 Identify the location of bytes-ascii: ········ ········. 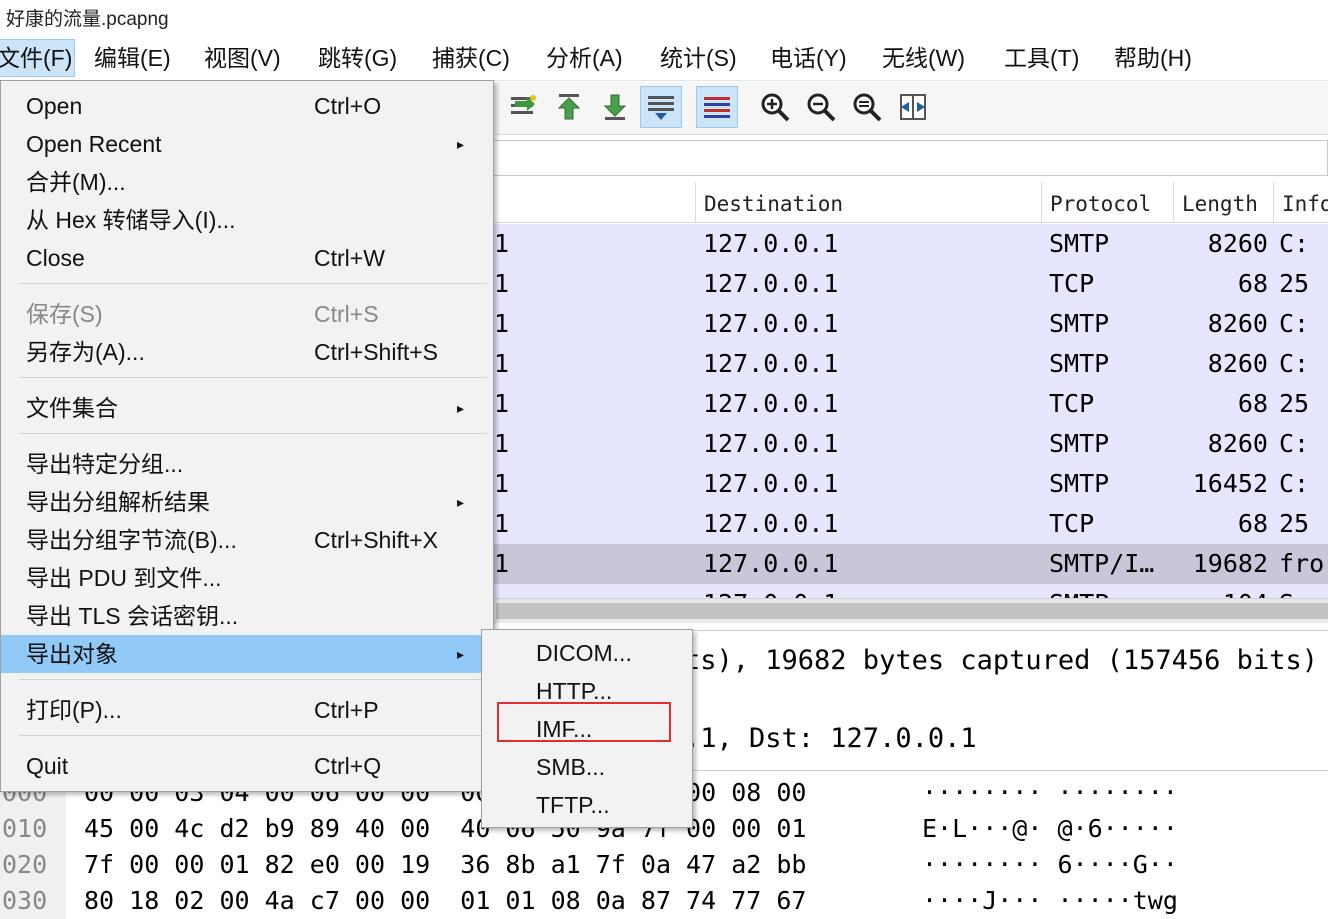
(1050, 793).